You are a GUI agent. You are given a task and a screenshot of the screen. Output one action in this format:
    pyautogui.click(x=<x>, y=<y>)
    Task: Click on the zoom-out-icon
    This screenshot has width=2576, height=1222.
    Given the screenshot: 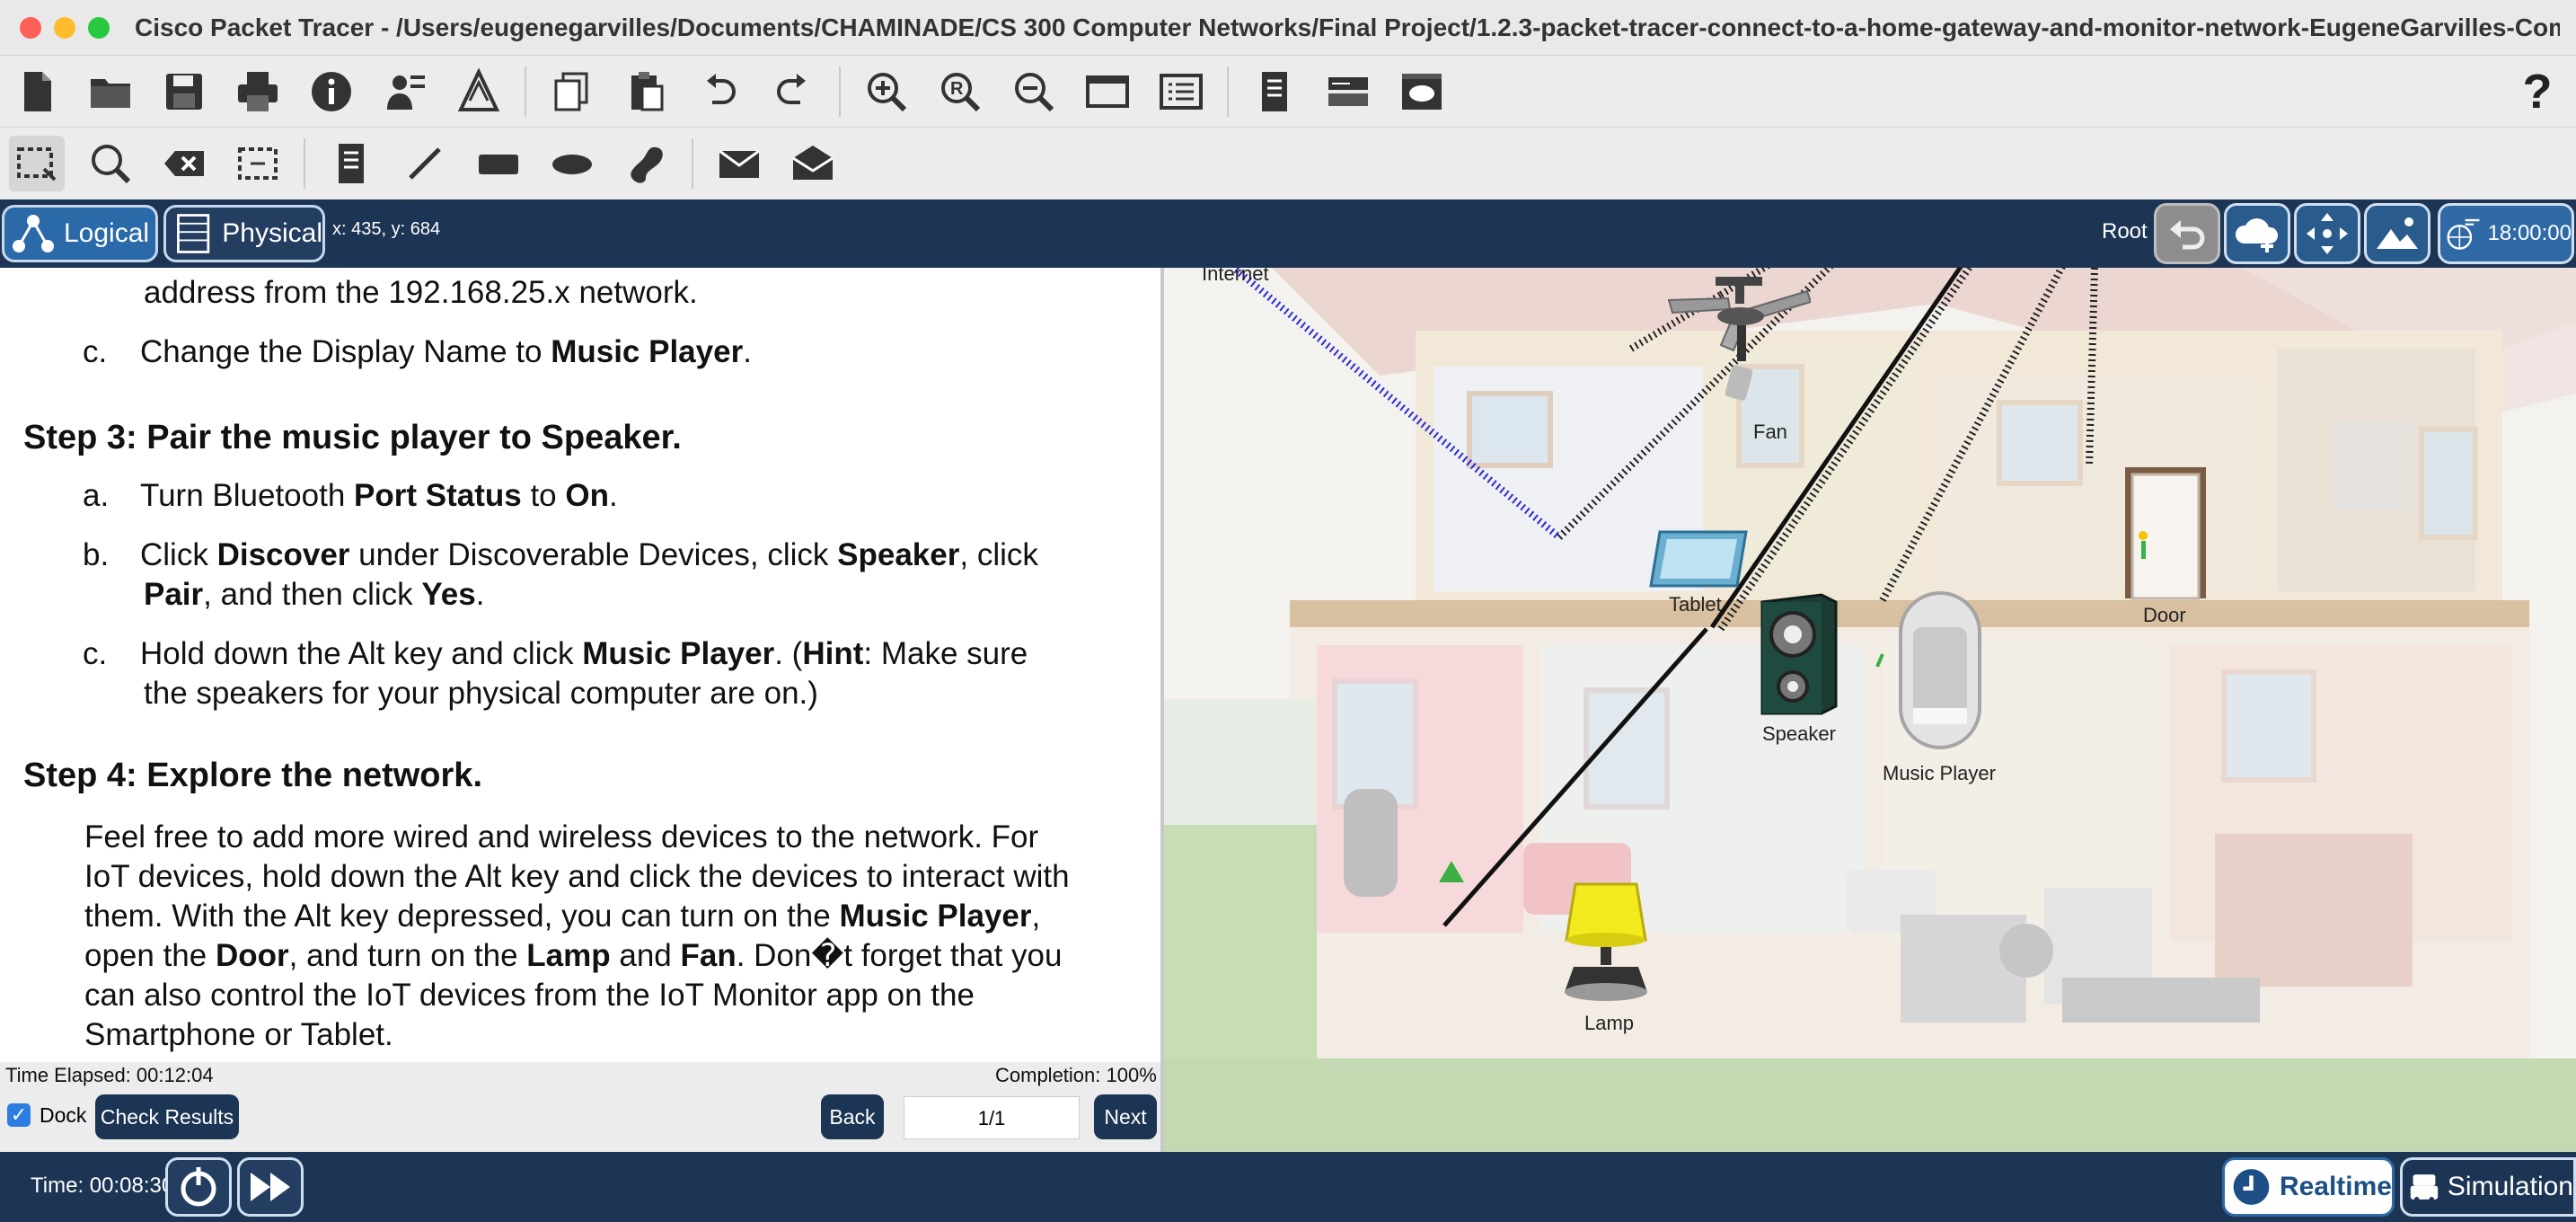 What is the action you would take?
    pyautogui.click(x=1034, y=92)
    